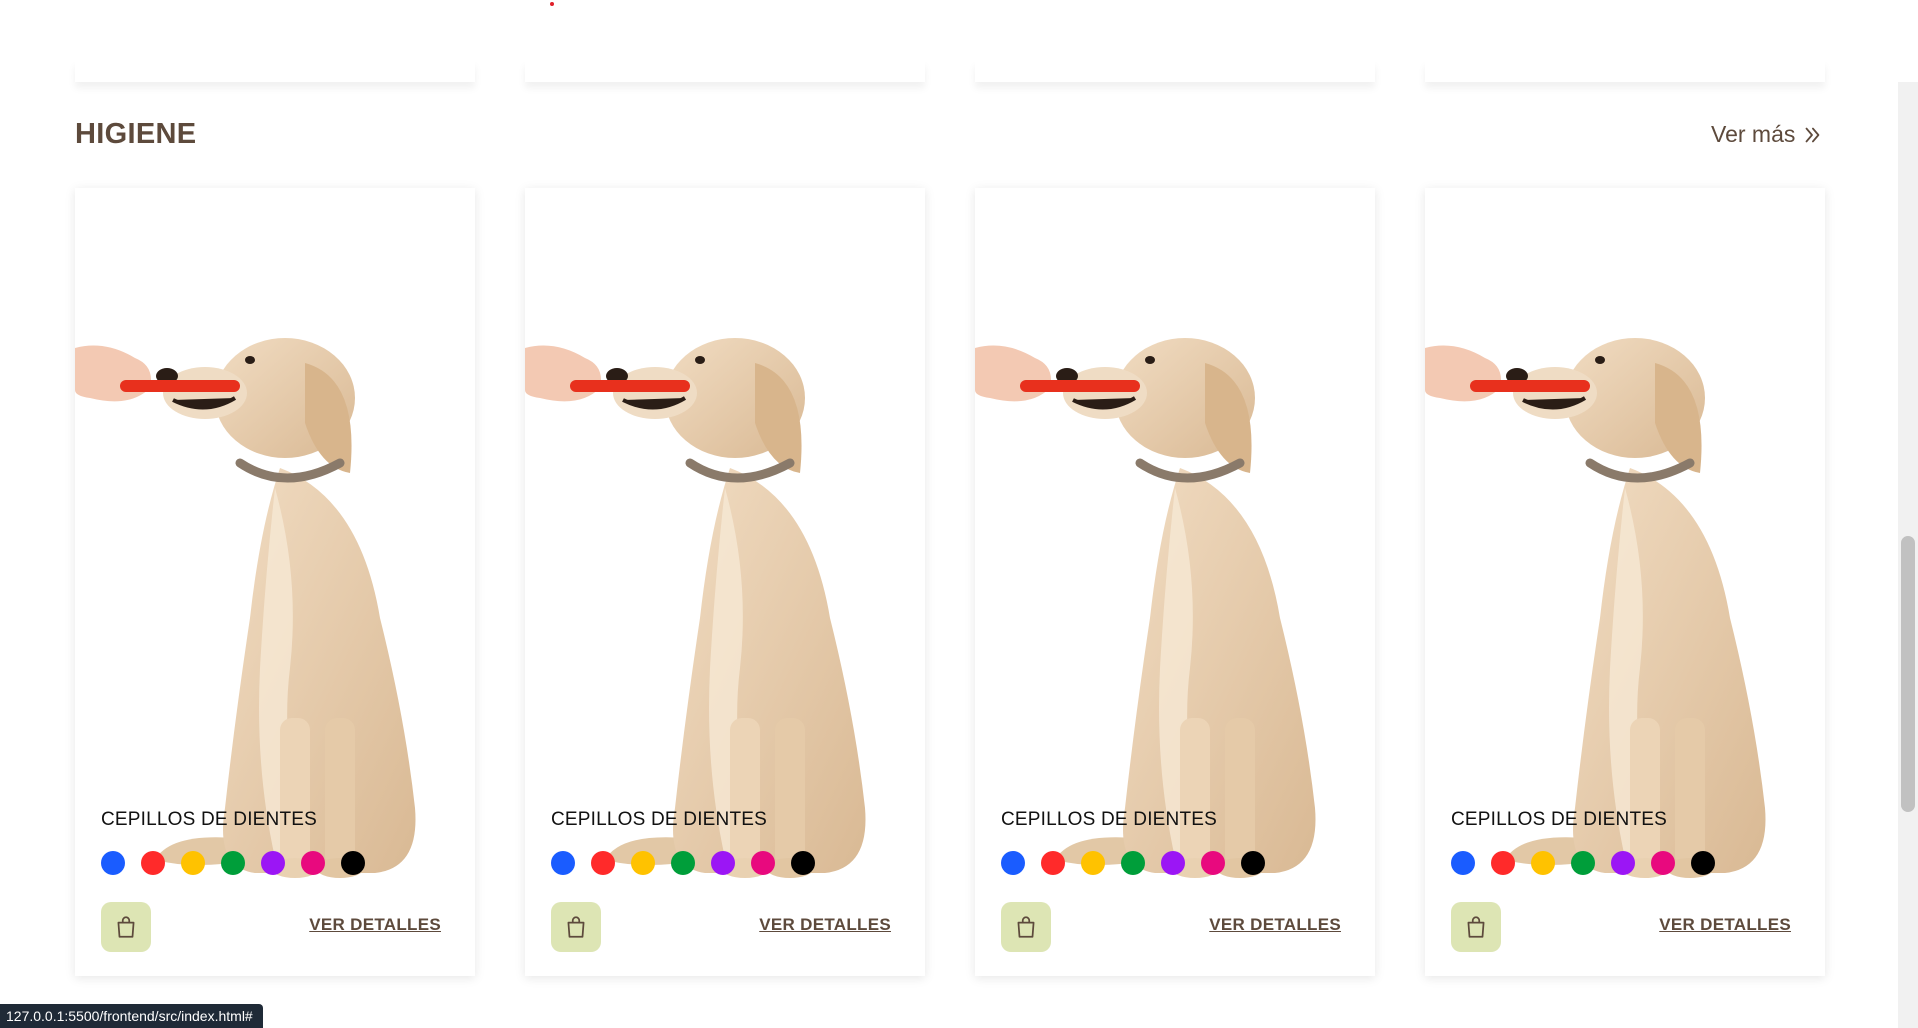 The height and width of the screenshot is (1028, 1918). I want to click on section-title: HIGIENE, so click(136, 134).